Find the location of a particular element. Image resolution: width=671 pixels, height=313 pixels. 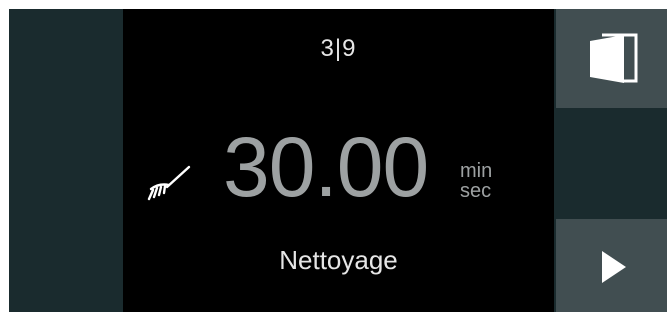

time-value: 30.00 is located at coordinates (326, 167).